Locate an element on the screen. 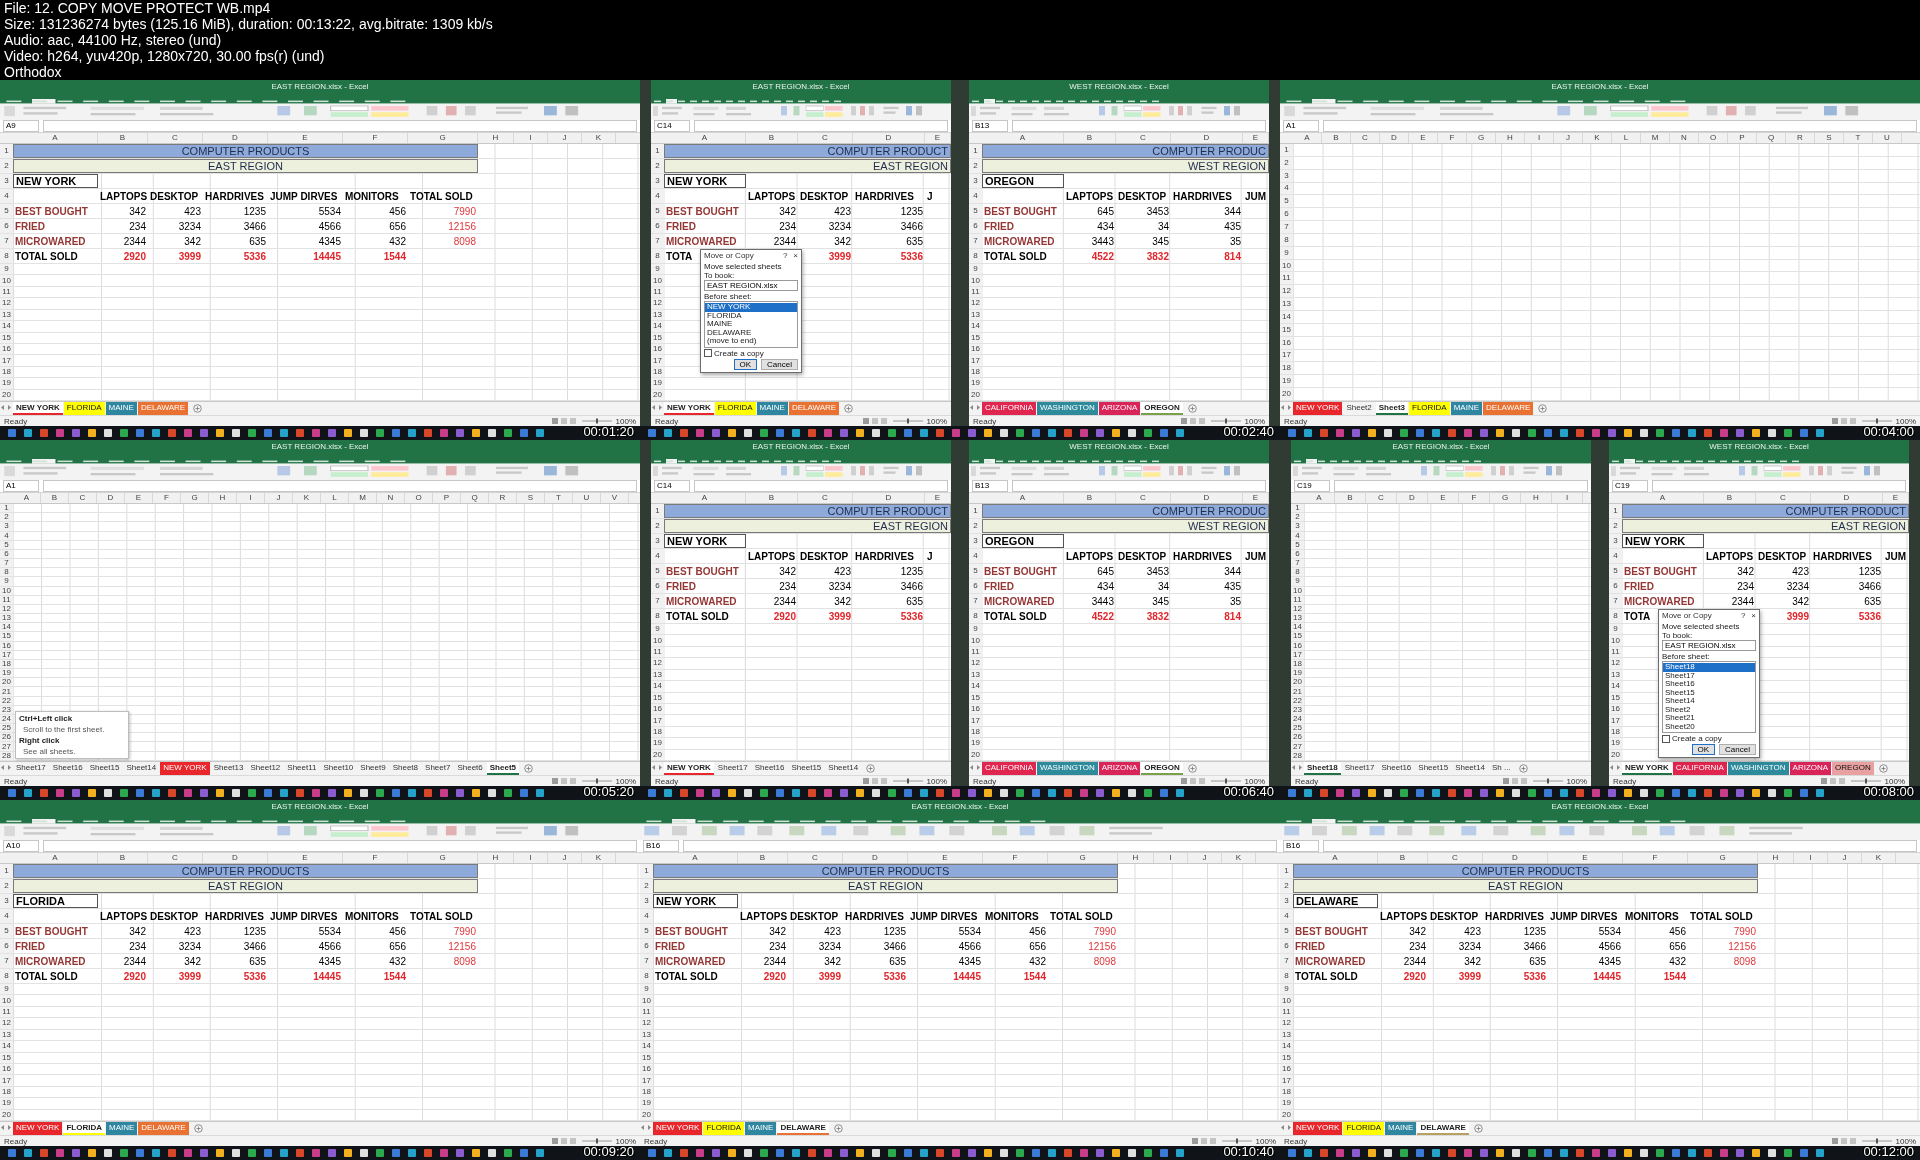  sheet-tab: DELAWARE is located at coordinates (1443, 1128).